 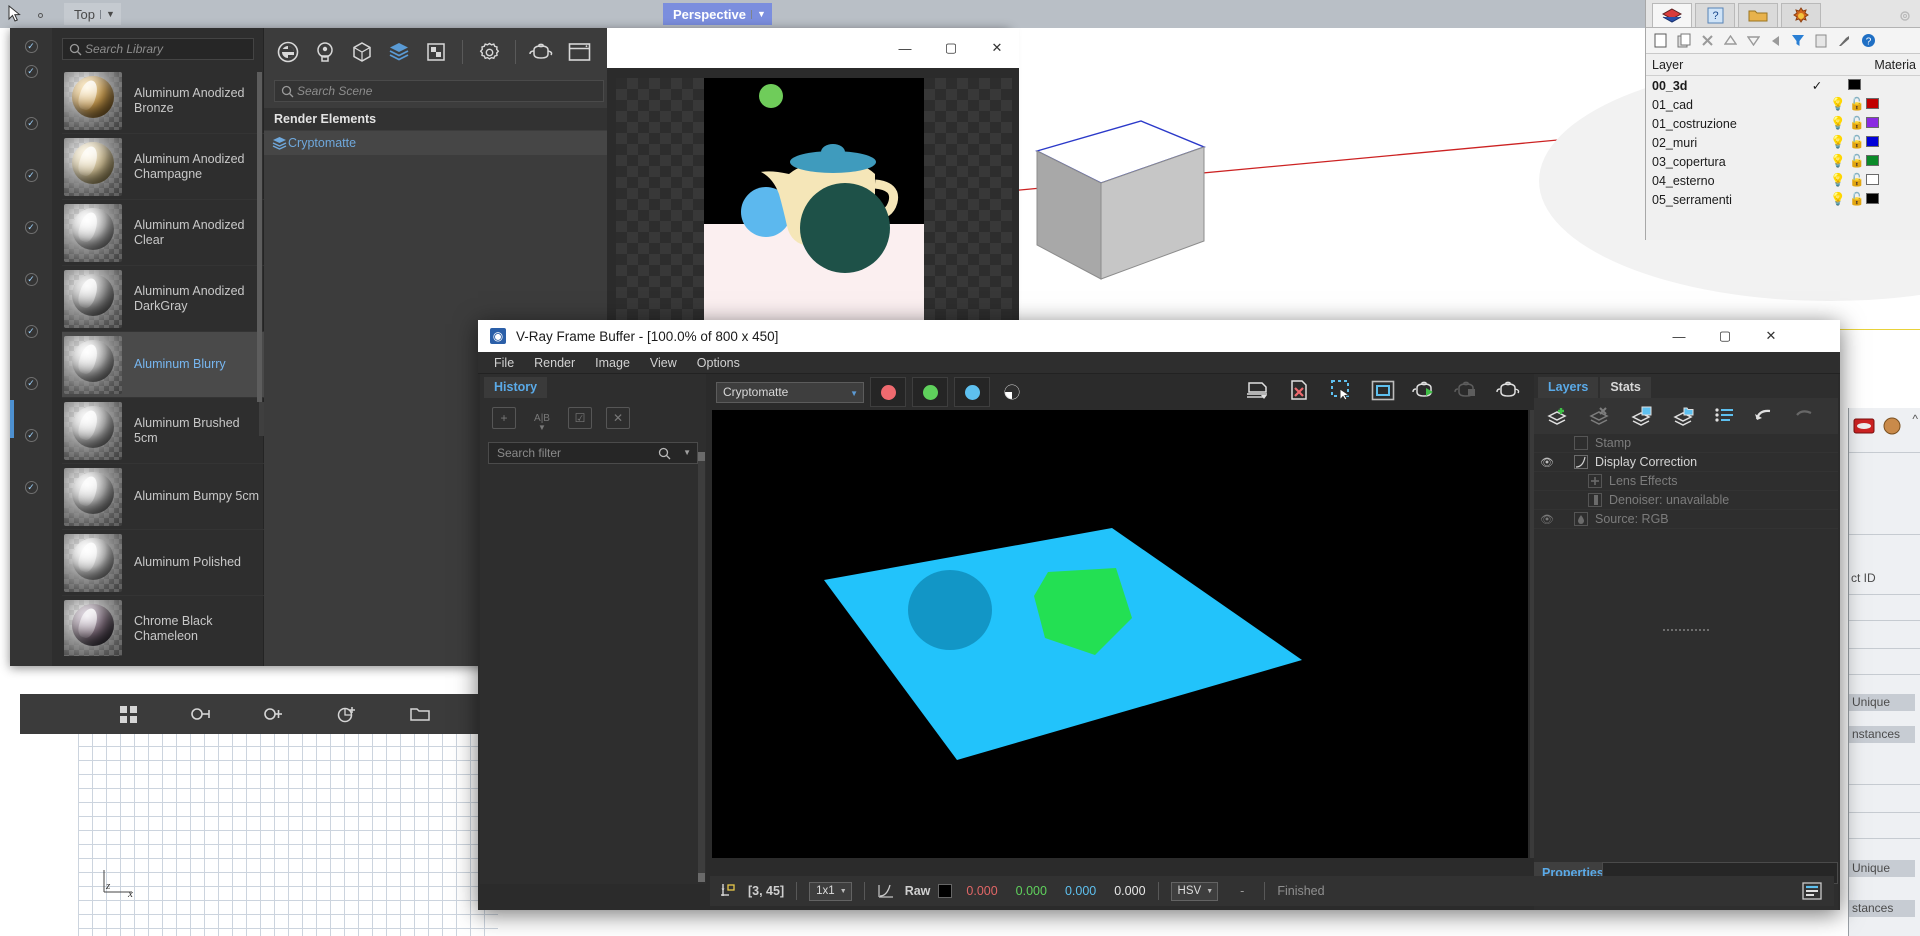 I want to click on move-up-icon, so click(x=1730, y=40).